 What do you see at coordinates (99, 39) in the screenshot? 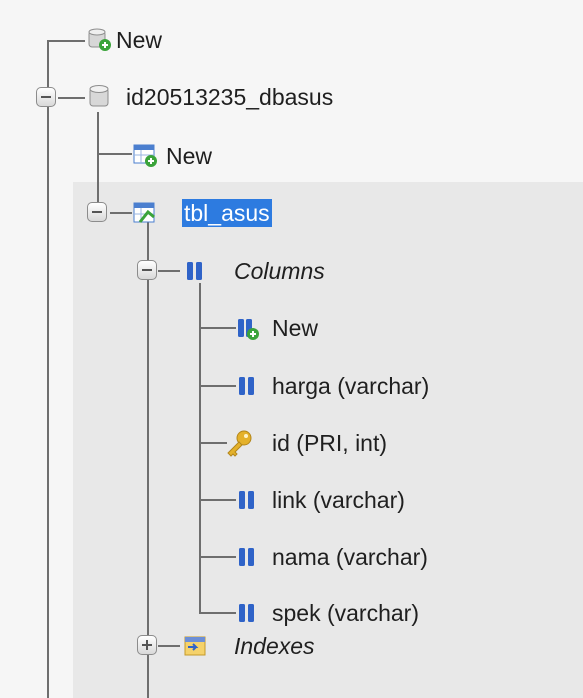
I see `db-new-icon` at bounding box center [99, 39].